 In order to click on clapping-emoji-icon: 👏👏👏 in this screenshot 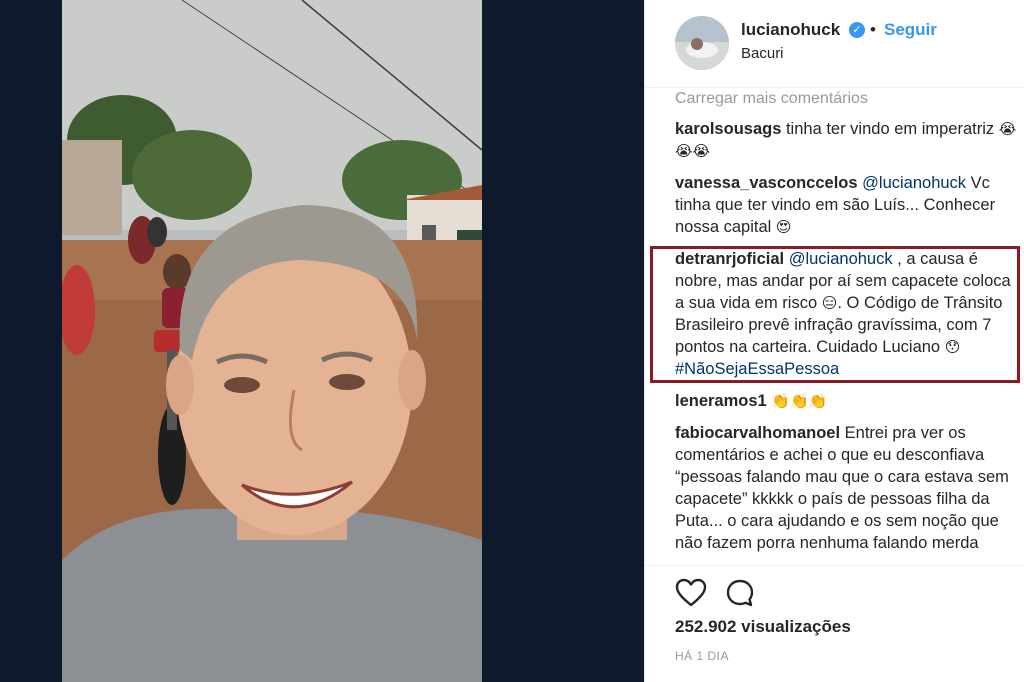, I will do `click(799, 401)`.